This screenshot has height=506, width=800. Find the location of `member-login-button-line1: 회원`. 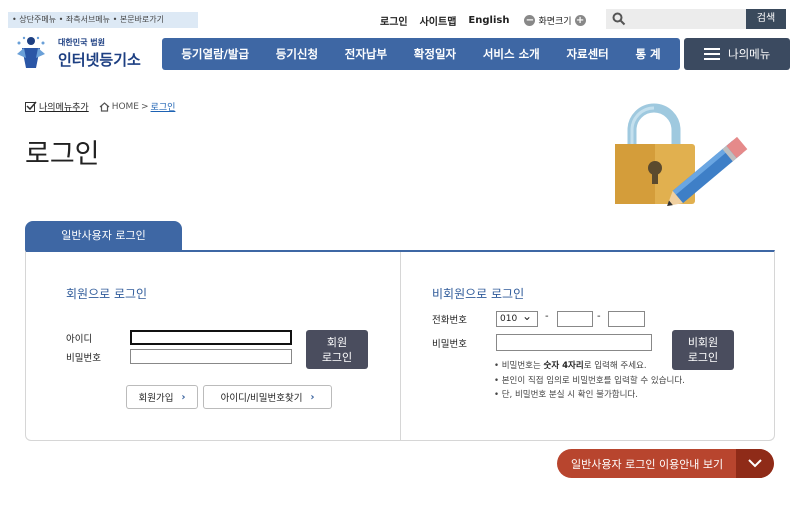

member-login-button-line1: 회원 is located at coordinates (337, 342).